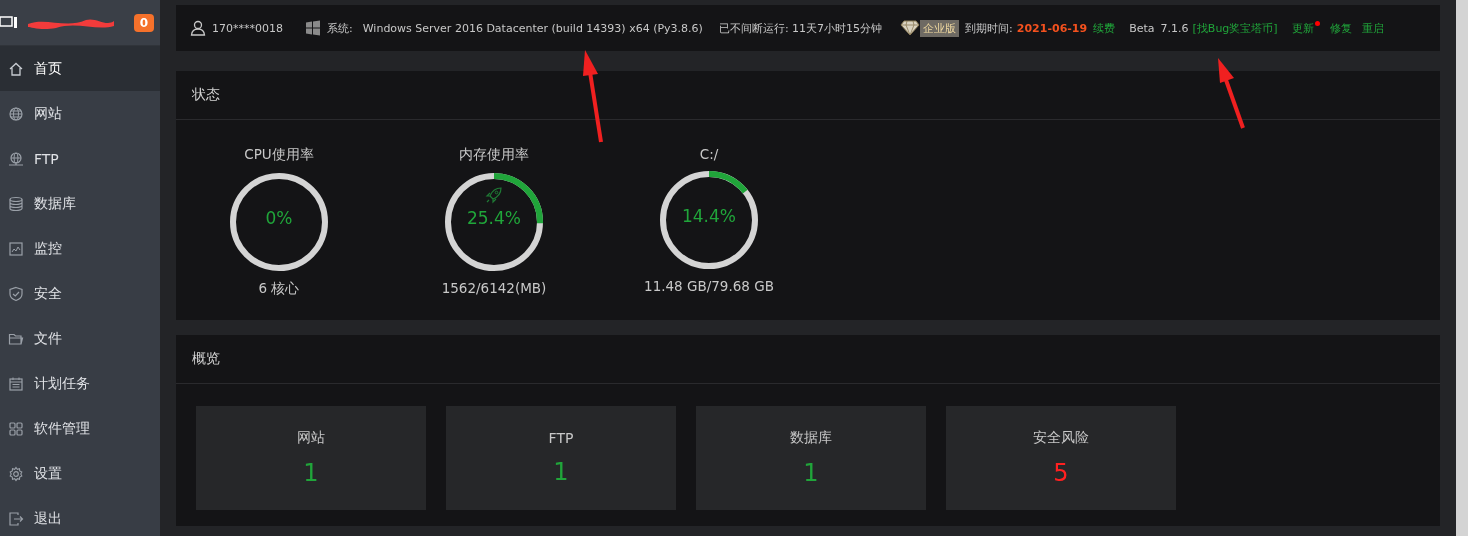 This screenshot has width=1468, height=536. Describe the element at coordinates (532, 28) in the screenshot. I see `system-info: Windows Server 2016 Datacenter (build 14393) x64 (Py3.8.6)` at that location.